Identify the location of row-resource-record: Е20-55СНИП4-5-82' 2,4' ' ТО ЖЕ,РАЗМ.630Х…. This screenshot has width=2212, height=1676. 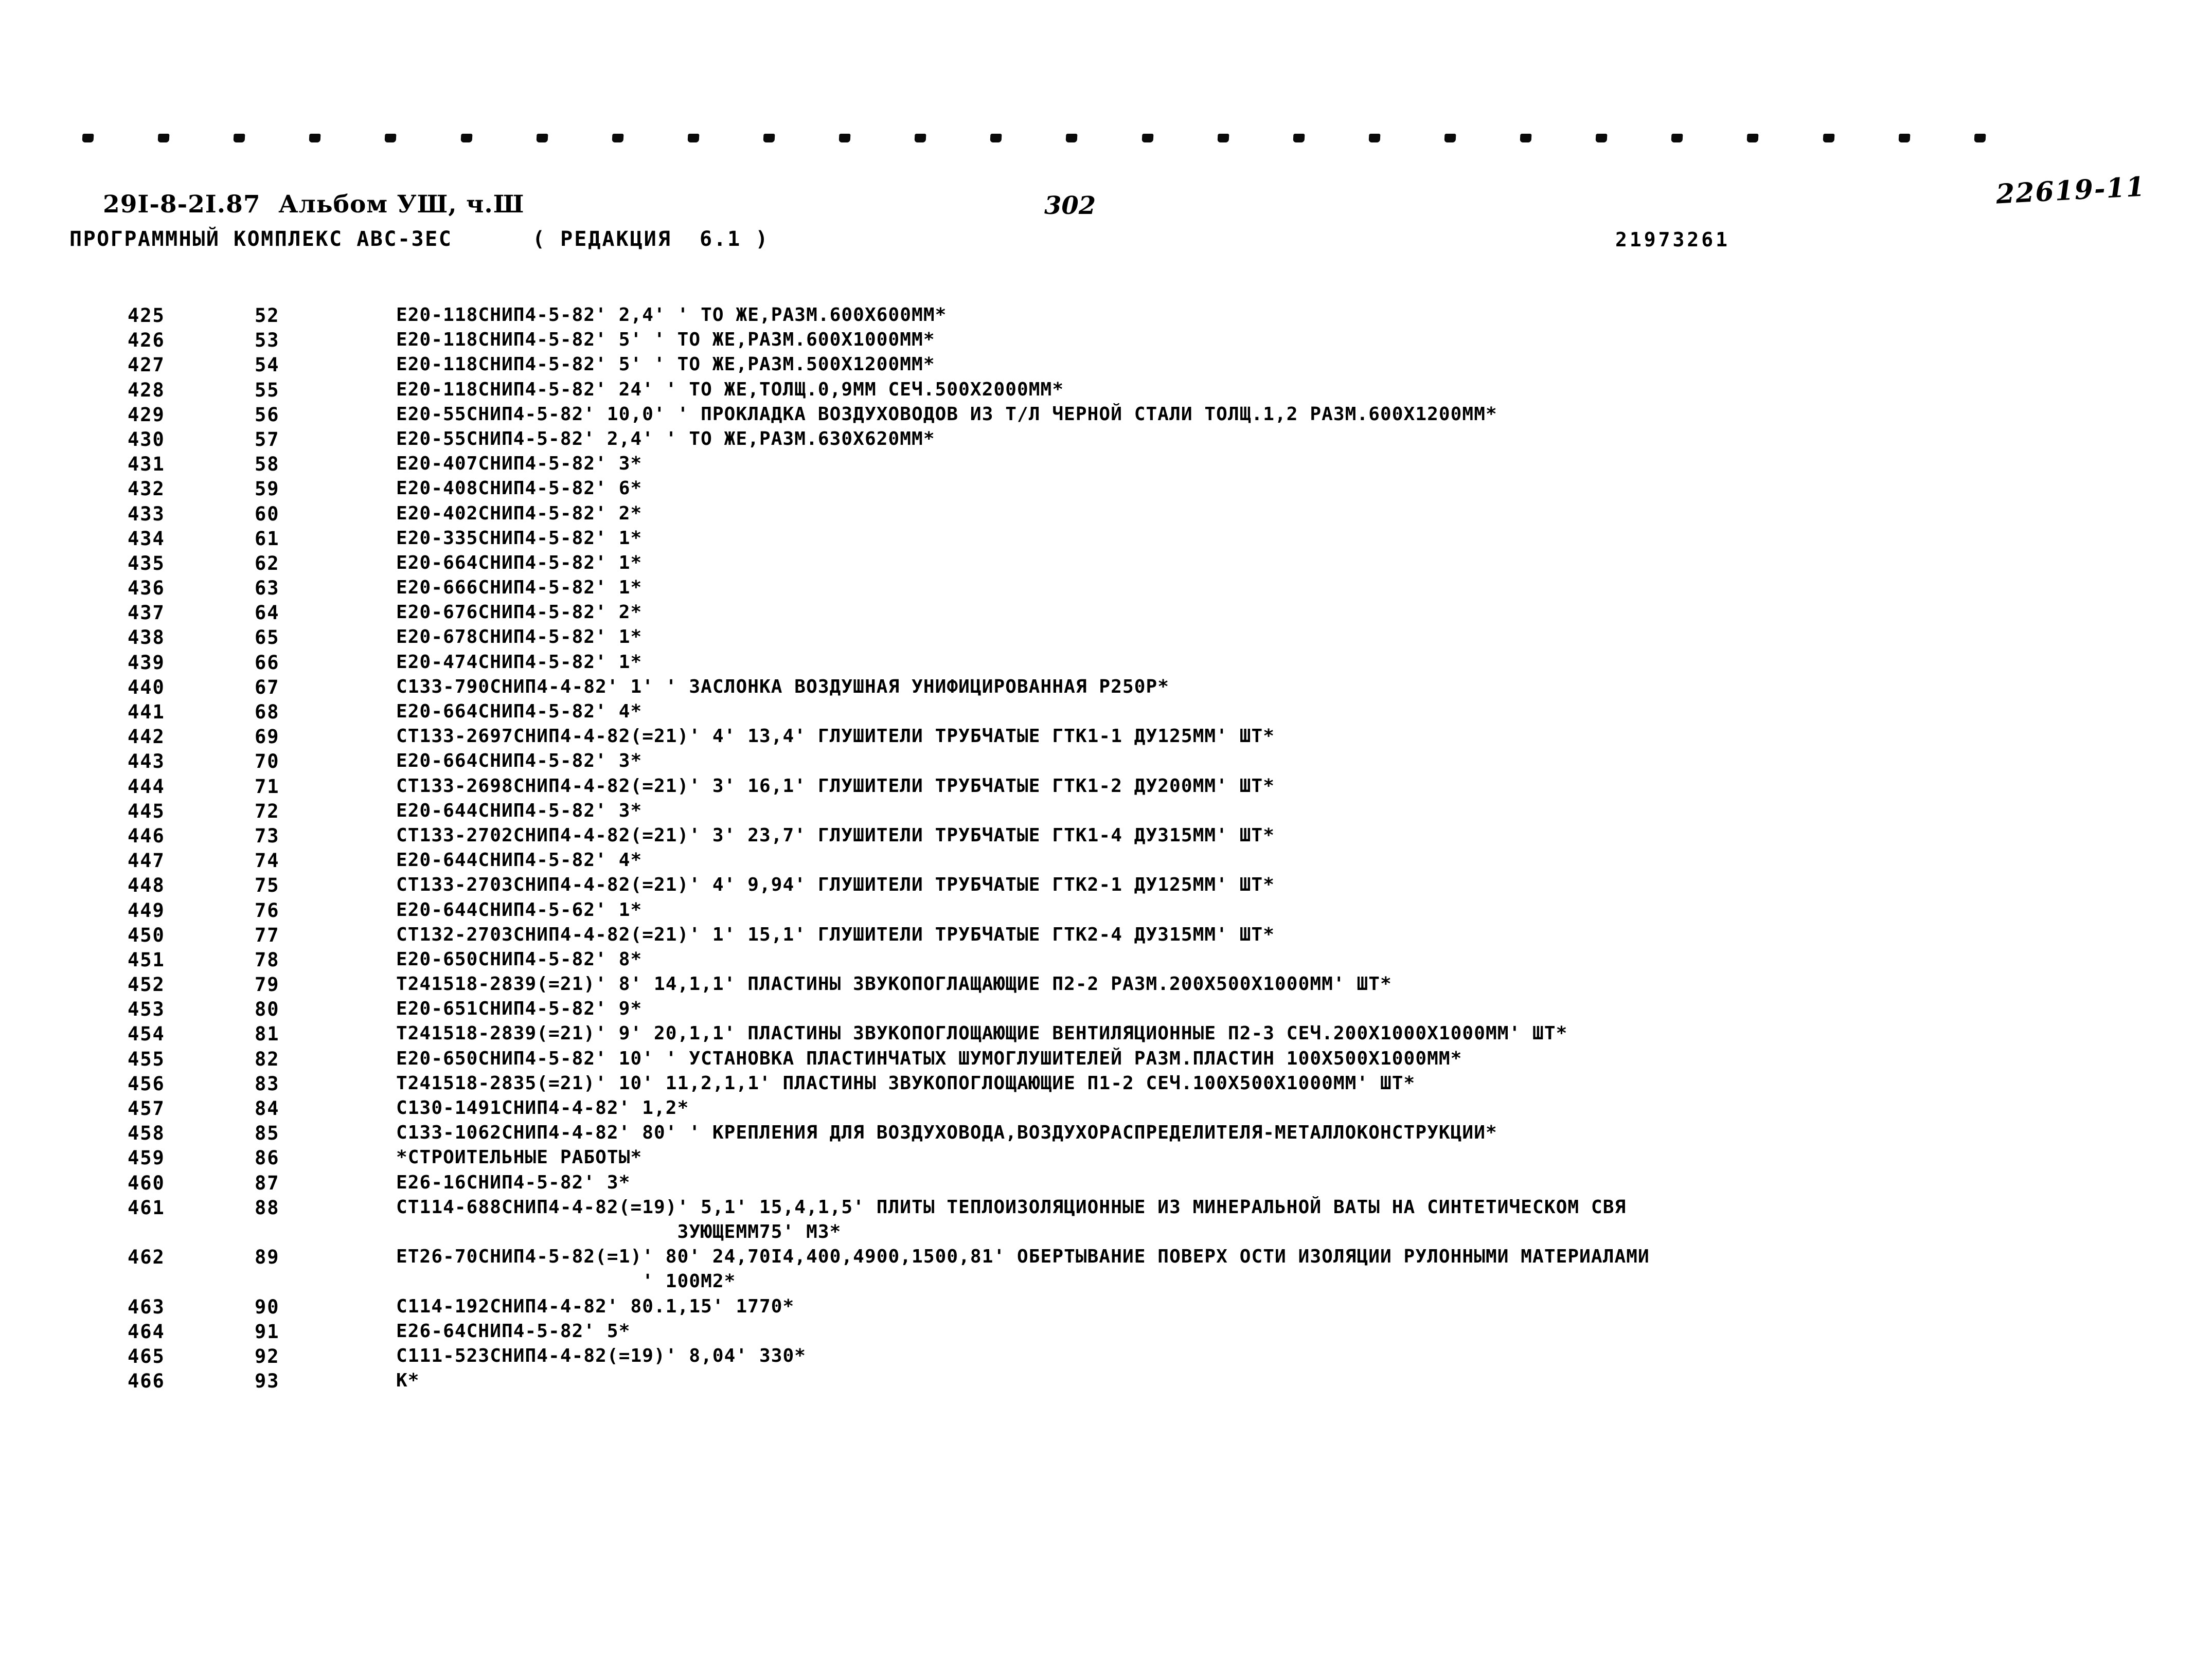
(665, 439).